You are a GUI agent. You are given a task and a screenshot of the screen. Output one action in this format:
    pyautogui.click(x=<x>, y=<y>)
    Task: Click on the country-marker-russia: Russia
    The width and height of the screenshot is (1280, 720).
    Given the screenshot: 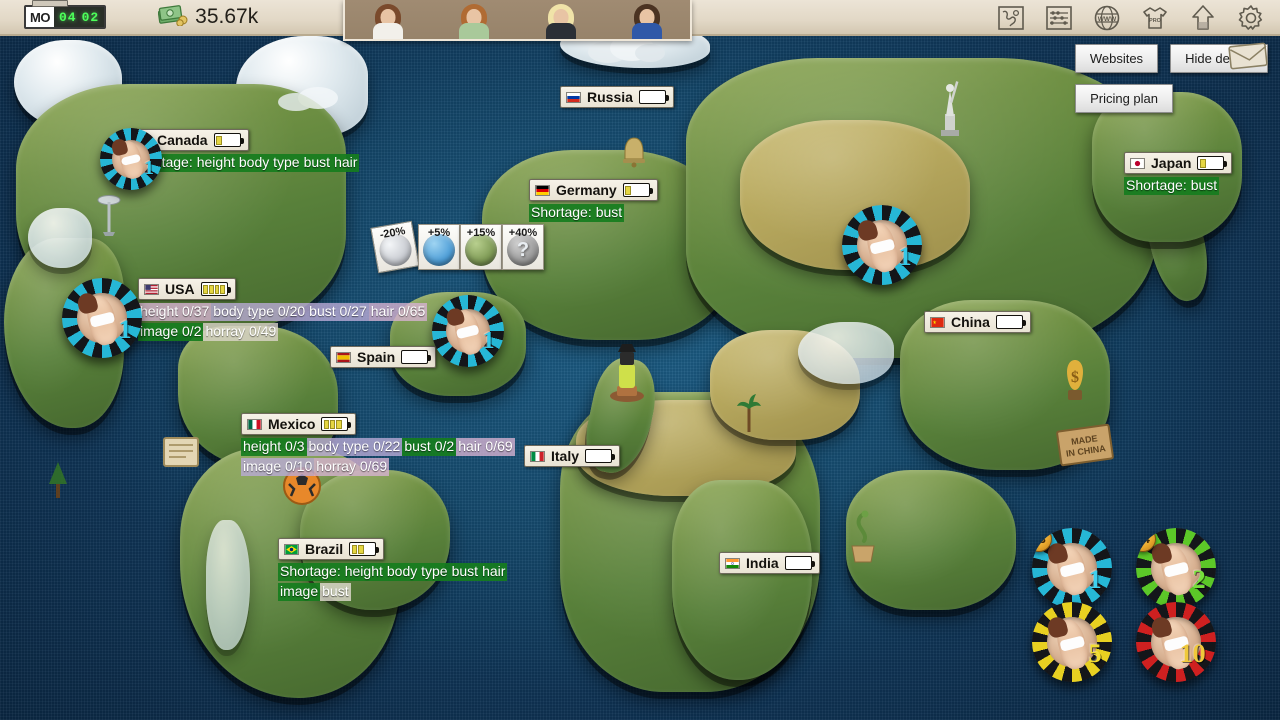 What is the action you would take?
    pyautogui.click(x=617, y=97)
    